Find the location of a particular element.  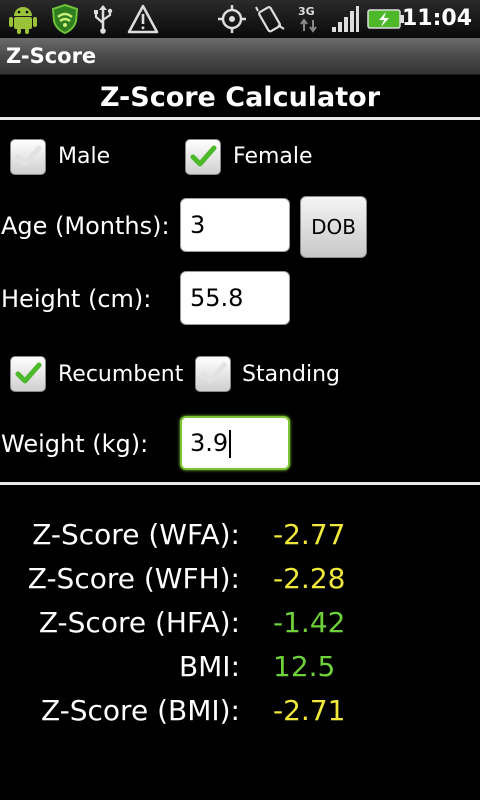

warning-icon is located at coordinates (143, 19).